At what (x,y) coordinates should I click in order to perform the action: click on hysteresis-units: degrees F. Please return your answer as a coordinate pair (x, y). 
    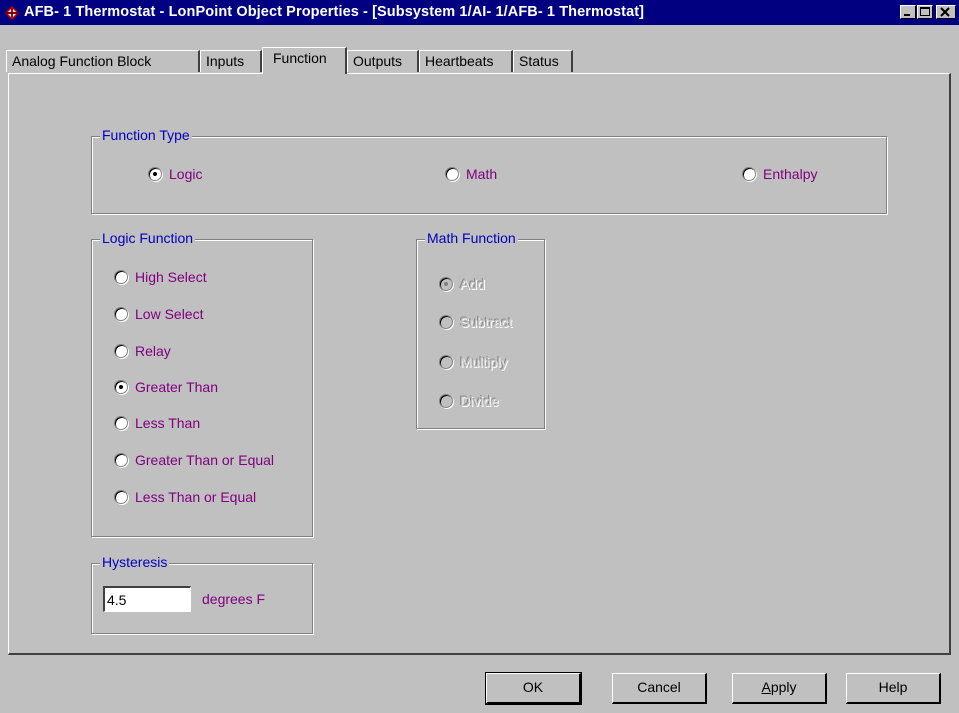
    Looking at the image, I should click on (234, 599).